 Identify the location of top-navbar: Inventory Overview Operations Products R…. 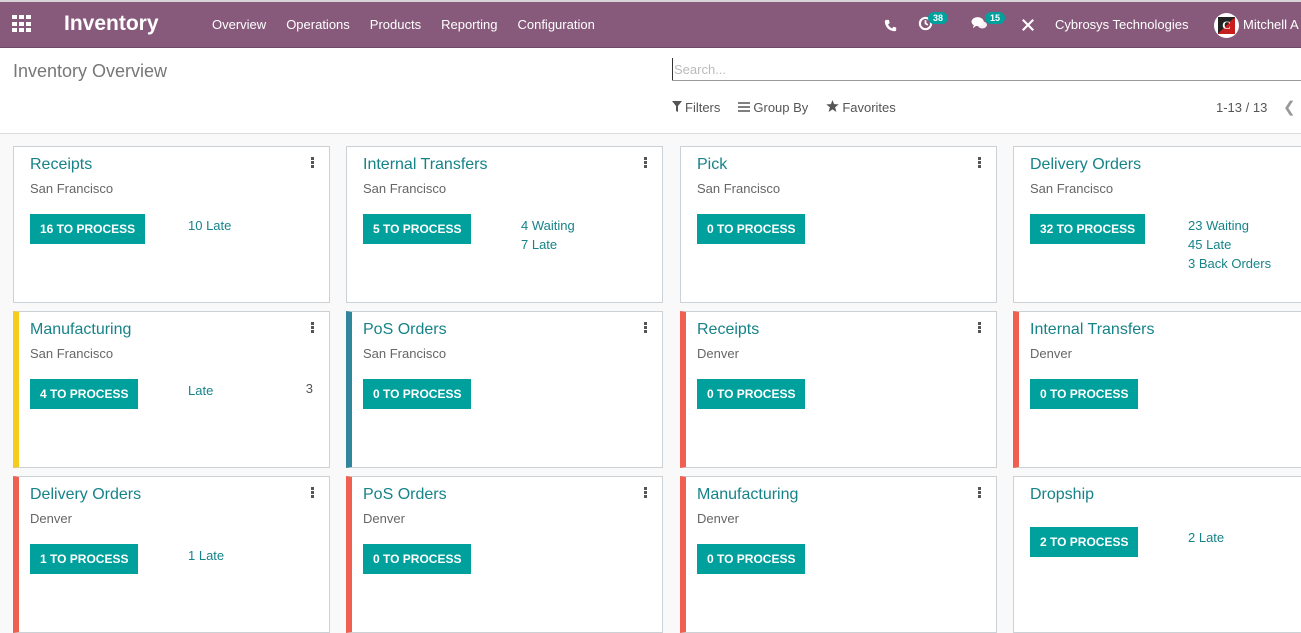
(650, 24).